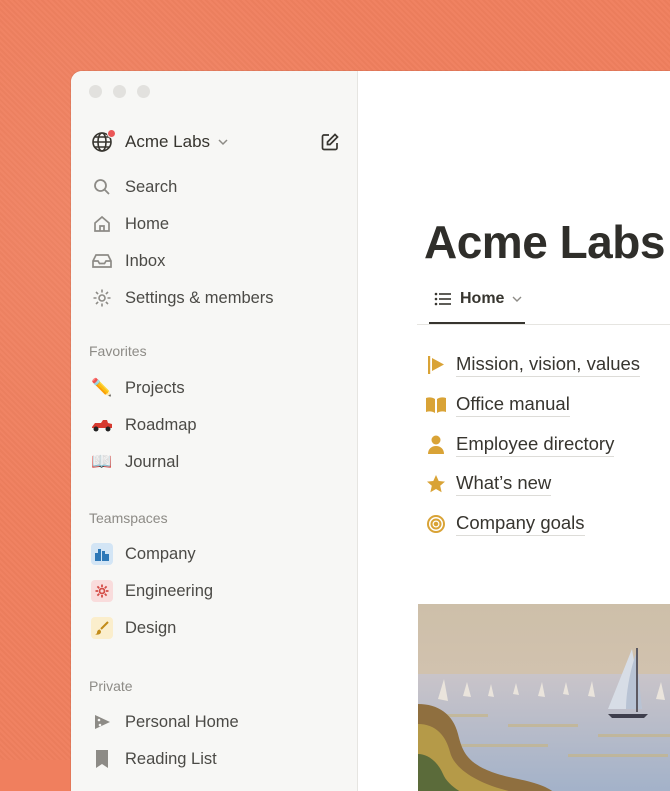  What do you see at coordinates (102, 461) in the screenshot?
I see `open-book-icon: 📖` at bounding box center [102, 461].